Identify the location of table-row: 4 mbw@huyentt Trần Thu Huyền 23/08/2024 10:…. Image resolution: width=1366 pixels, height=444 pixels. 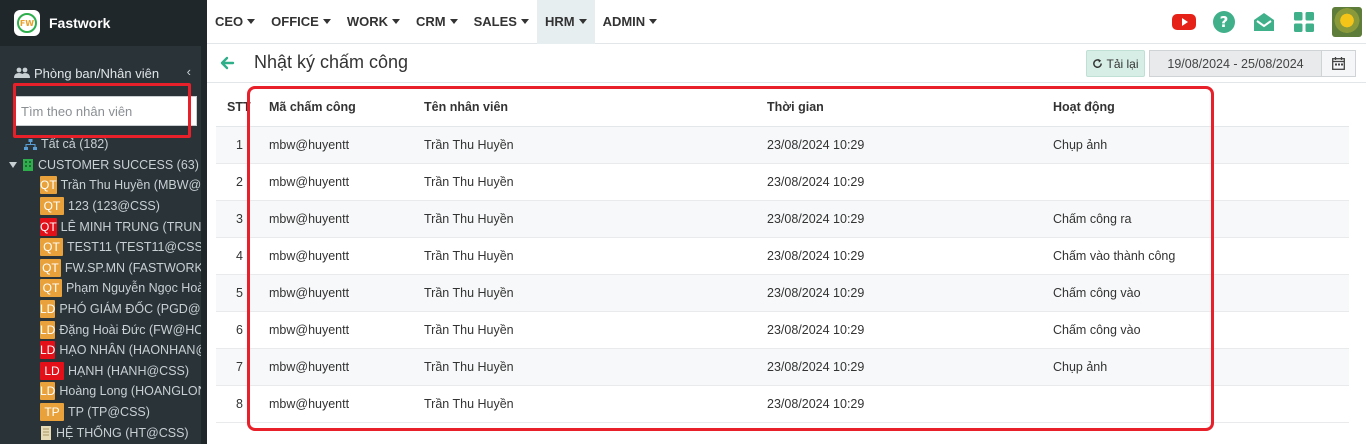
(782, 256).